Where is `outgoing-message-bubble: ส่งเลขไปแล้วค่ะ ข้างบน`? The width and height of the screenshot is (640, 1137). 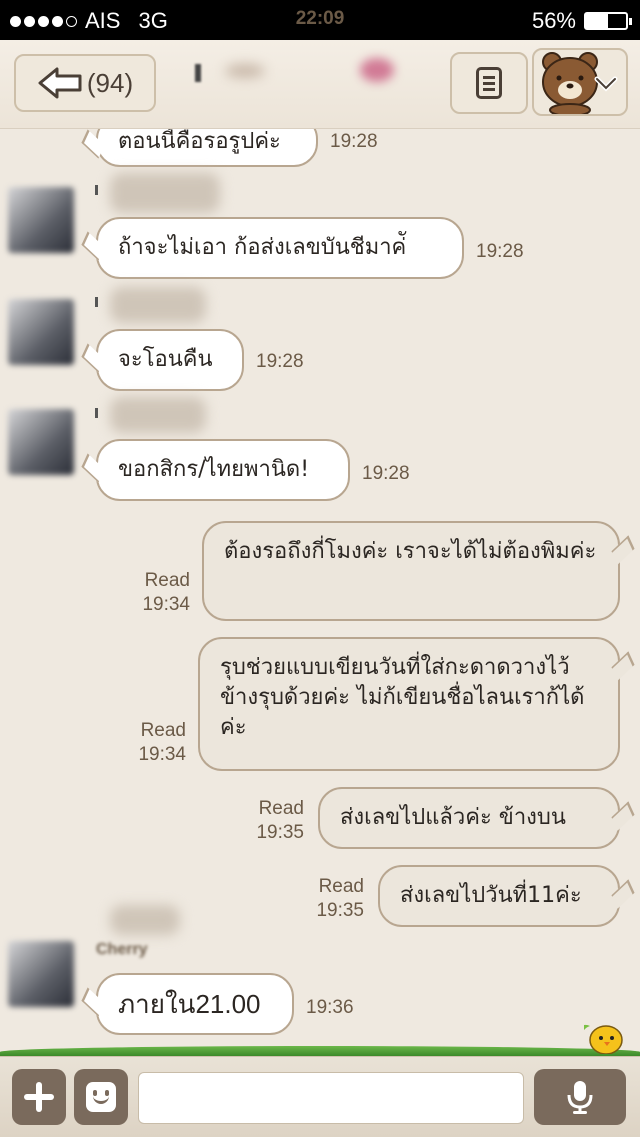 outgoing-message-bubble: ส่งเลขไปแล้วค่ะ ข้างบน is located at coordinates (469, 818).